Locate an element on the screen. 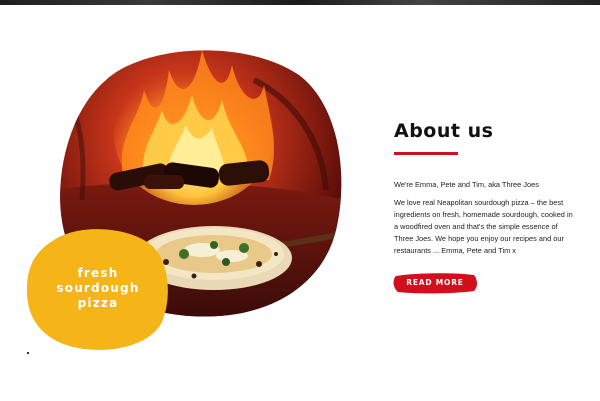 The width and height of the screenshot is (600, 401). read-more-label: READ MORE is located at coordinates (435, 282).